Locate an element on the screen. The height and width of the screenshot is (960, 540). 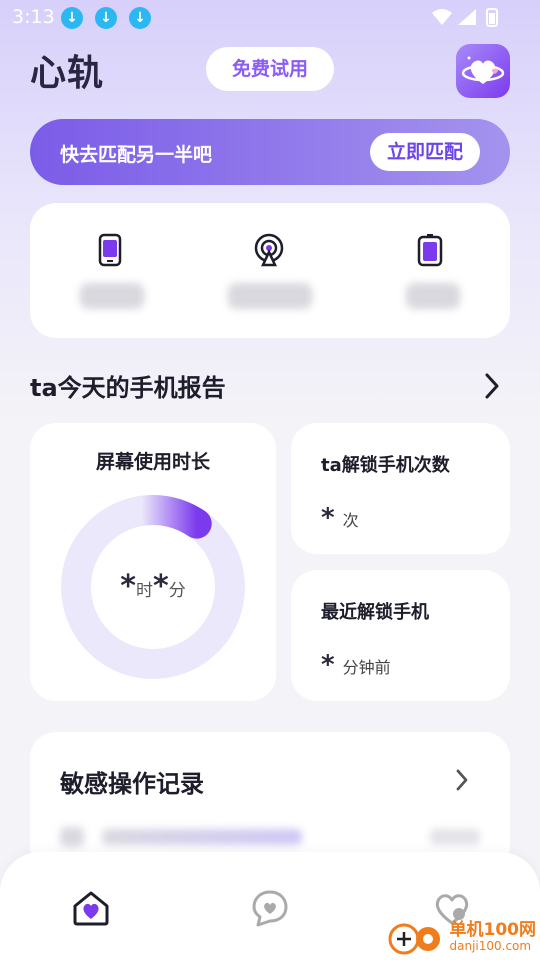
hours-value: * is located at coordinates (128, 586).